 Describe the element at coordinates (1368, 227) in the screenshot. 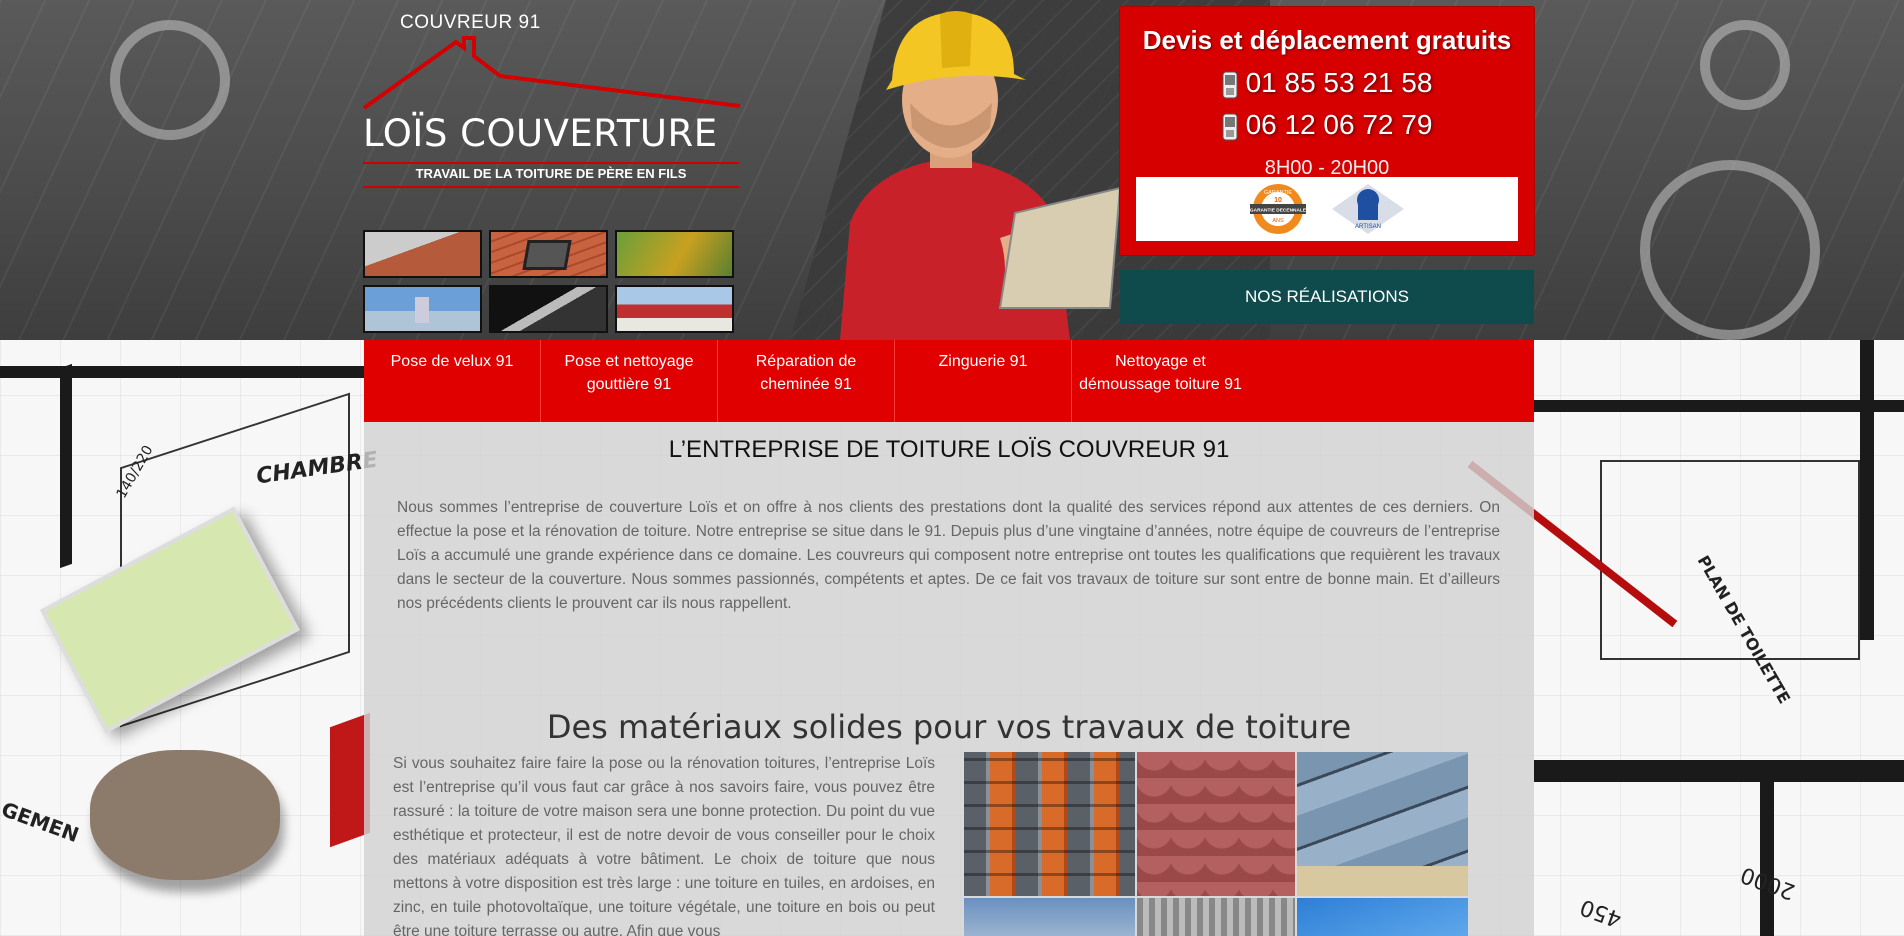

I see `svg-text: ARTISAN` at that location.